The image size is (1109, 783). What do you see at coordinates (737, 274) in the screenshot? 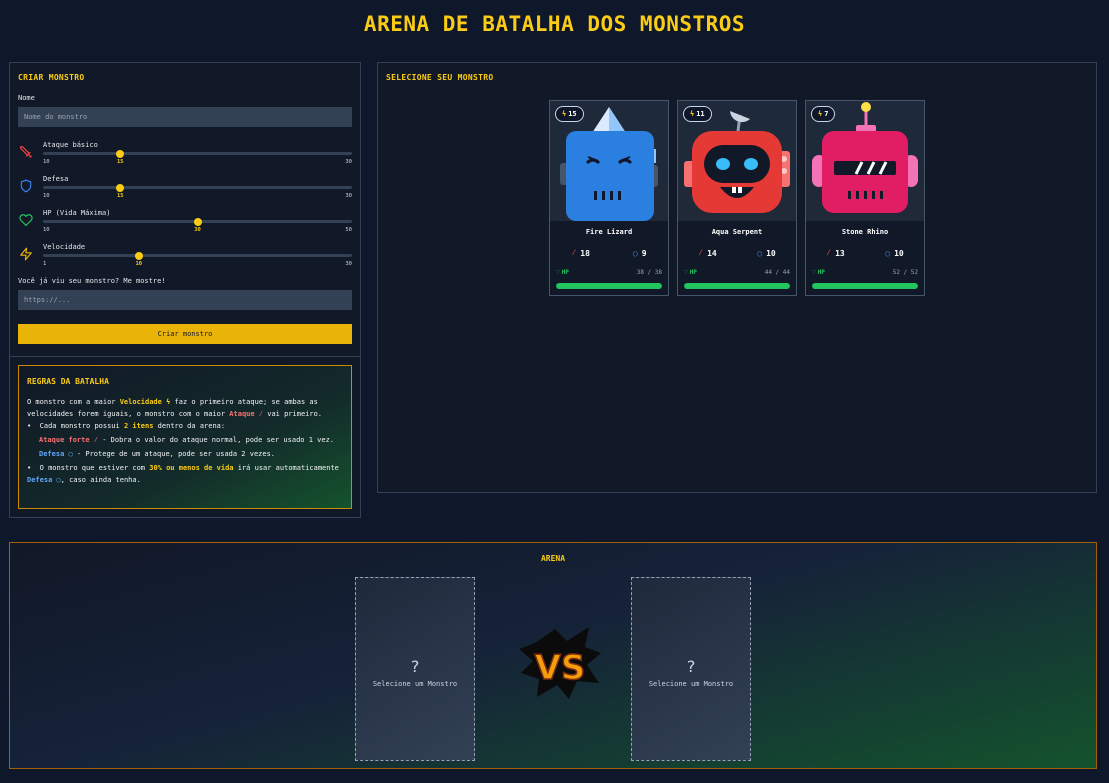
I see `hp-row: ♡ HP 44 / 44` at bounding box center [737, 274].